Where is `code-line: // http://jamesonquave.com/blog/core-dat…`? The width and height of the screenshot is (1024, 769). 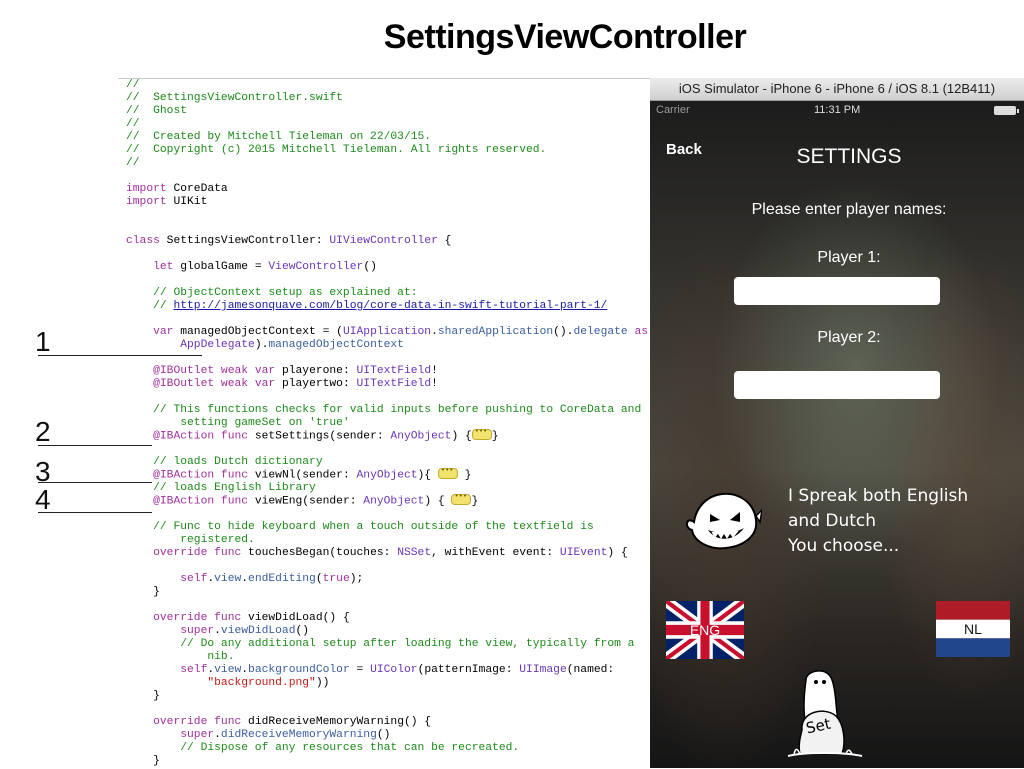
code-line: // http://jamesonquave.com/blog/core-dat… is located at coordinates (387, 306).